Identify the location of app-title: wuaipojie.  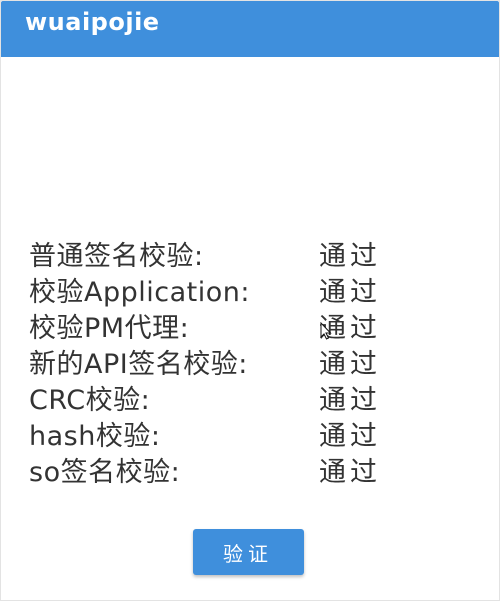
(92, 22).